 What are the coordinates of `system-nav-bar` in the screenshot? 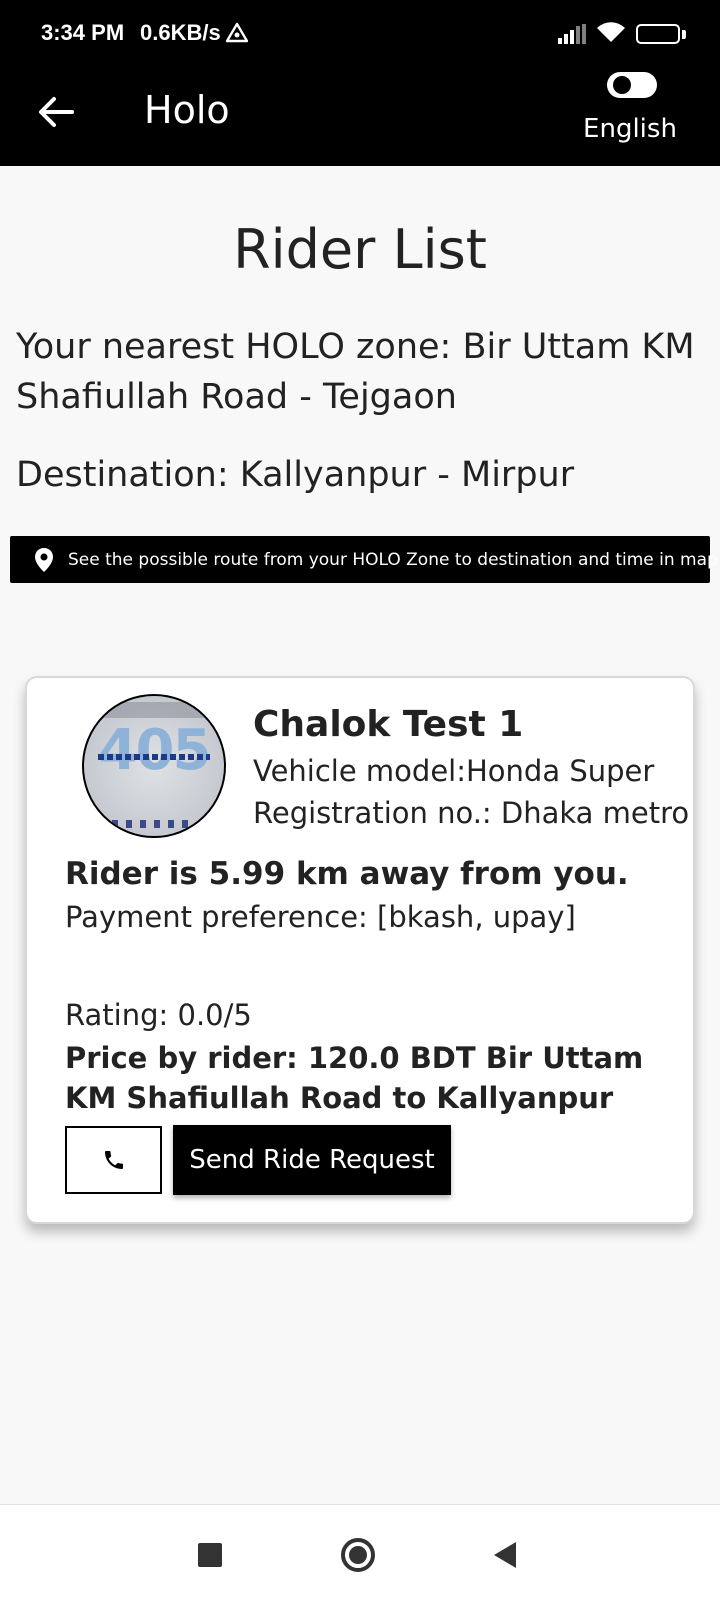 It's located at (360, 1552).